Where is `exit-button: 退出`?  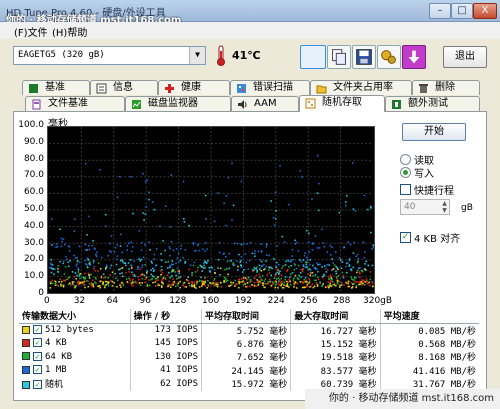
exit-button: 退出 is located at coordinates (465, 57).